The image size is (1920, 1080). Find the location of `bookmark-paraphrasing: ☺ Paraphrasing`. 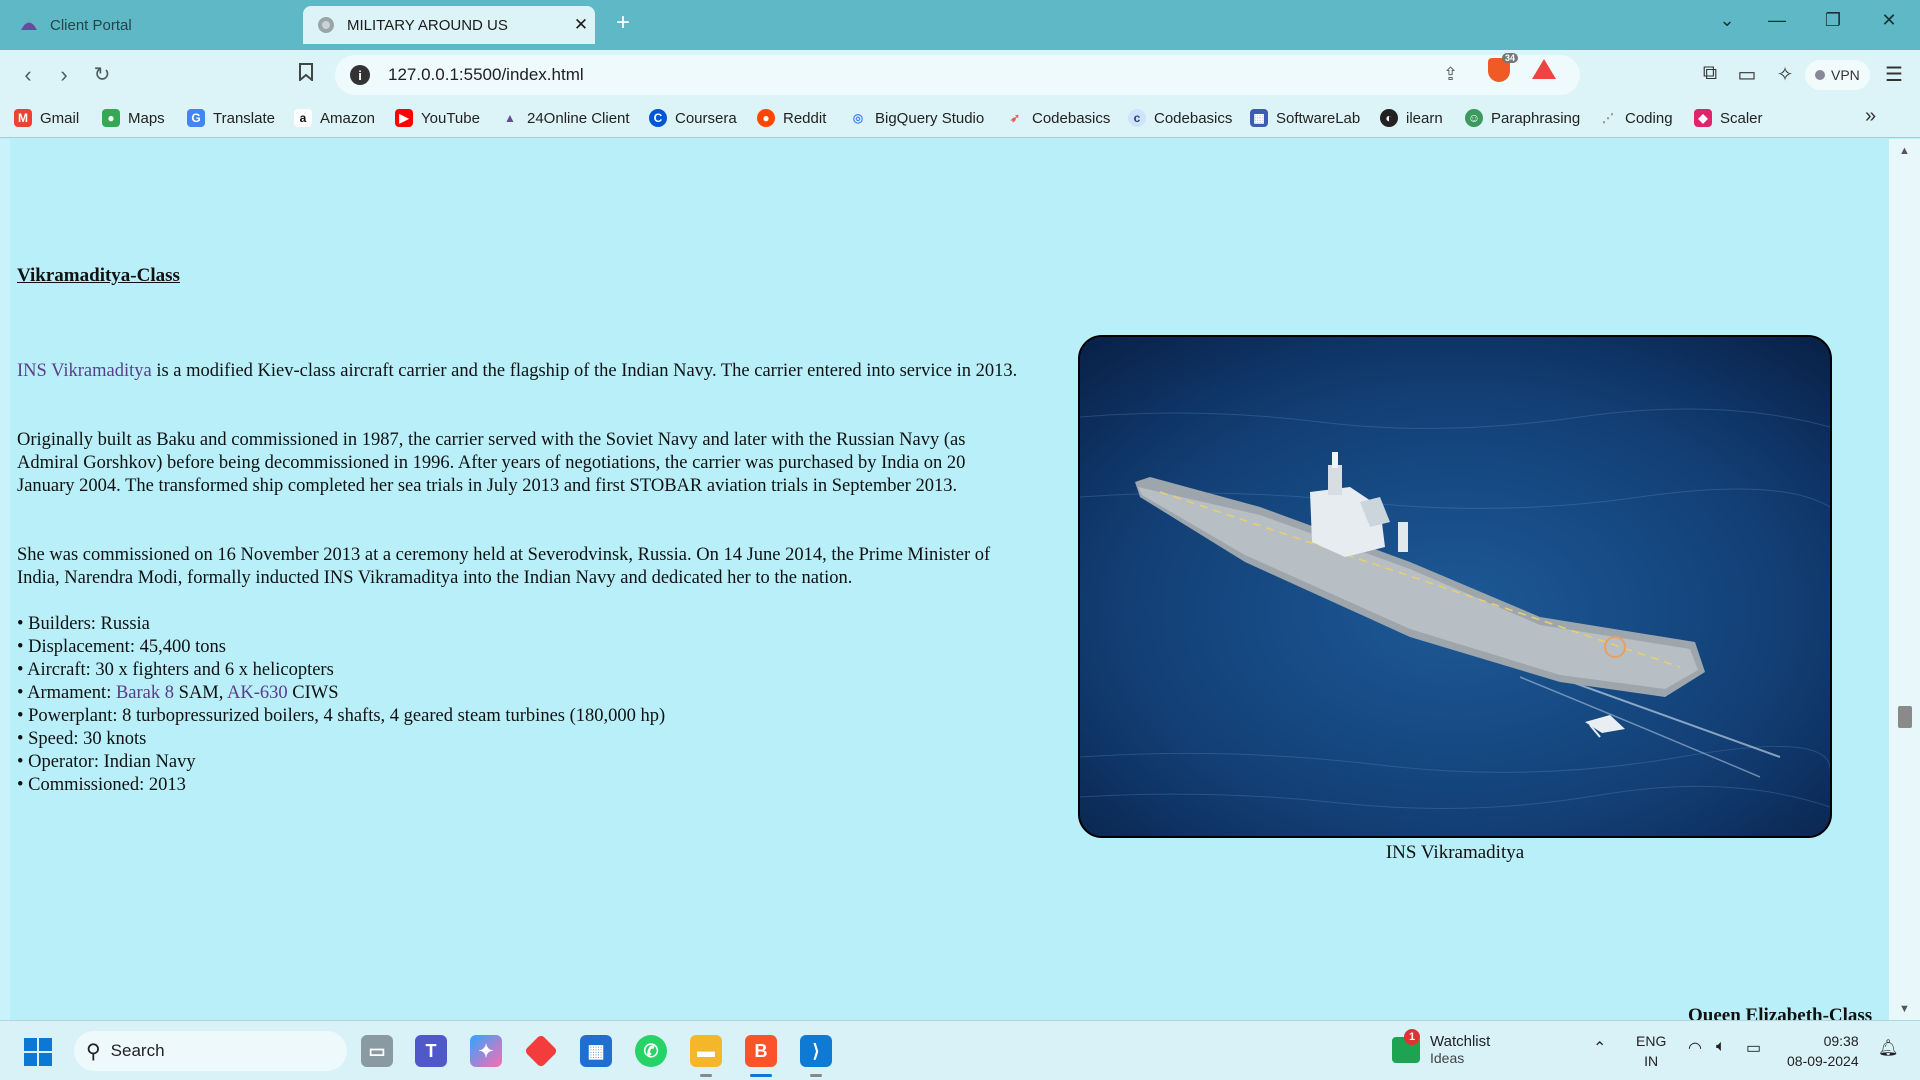

bookmark-paraphrasing: ☺ Paraphrasing is located at coordinates (1522, 118).